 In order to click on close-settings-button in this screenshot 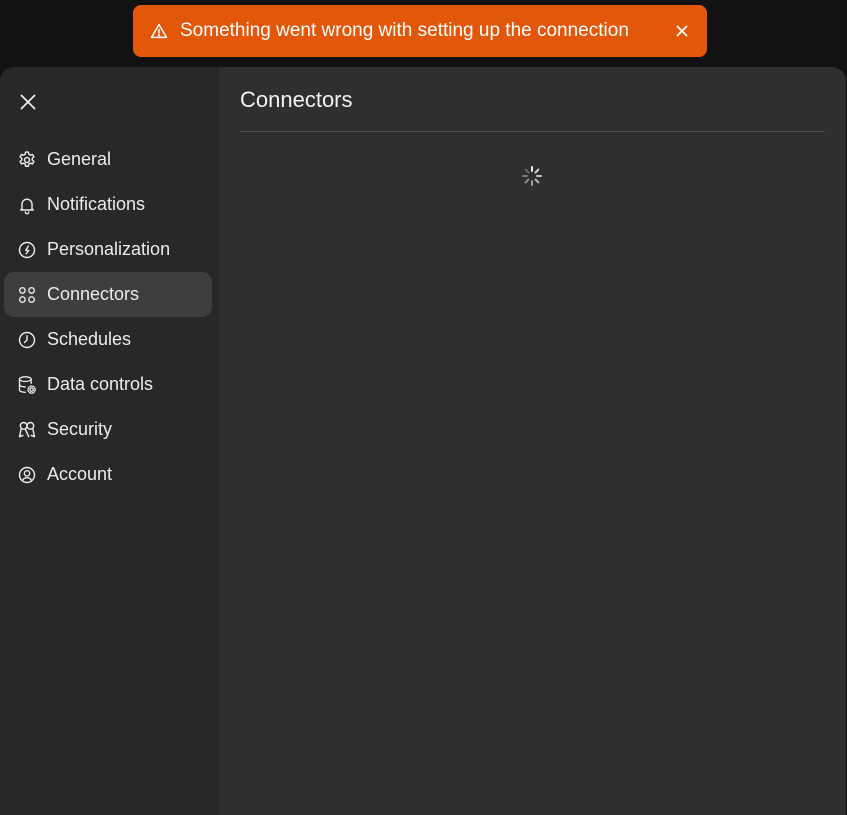, I will do `click(28, 102)`.